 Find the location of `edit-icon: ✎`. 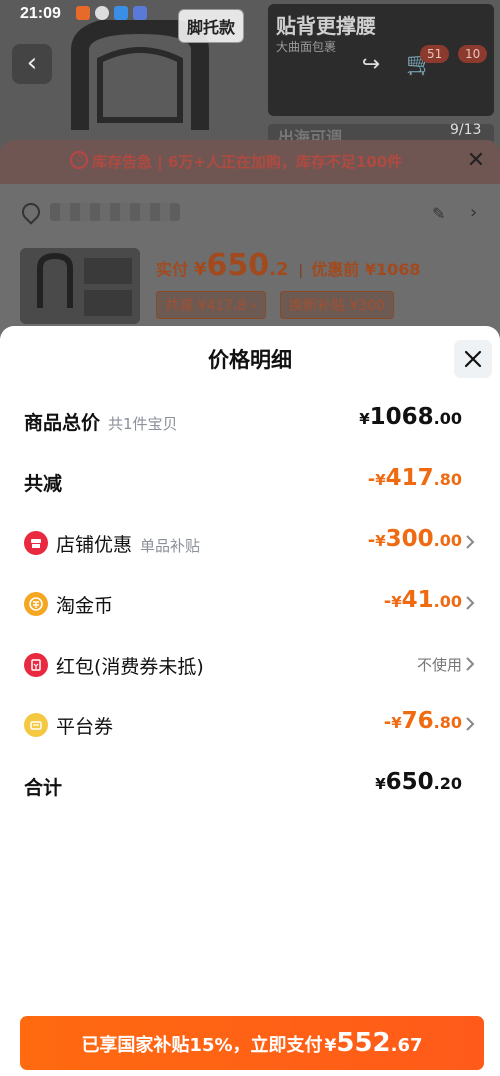

edit-icon: ✎ is located at coordinates (438, 213).